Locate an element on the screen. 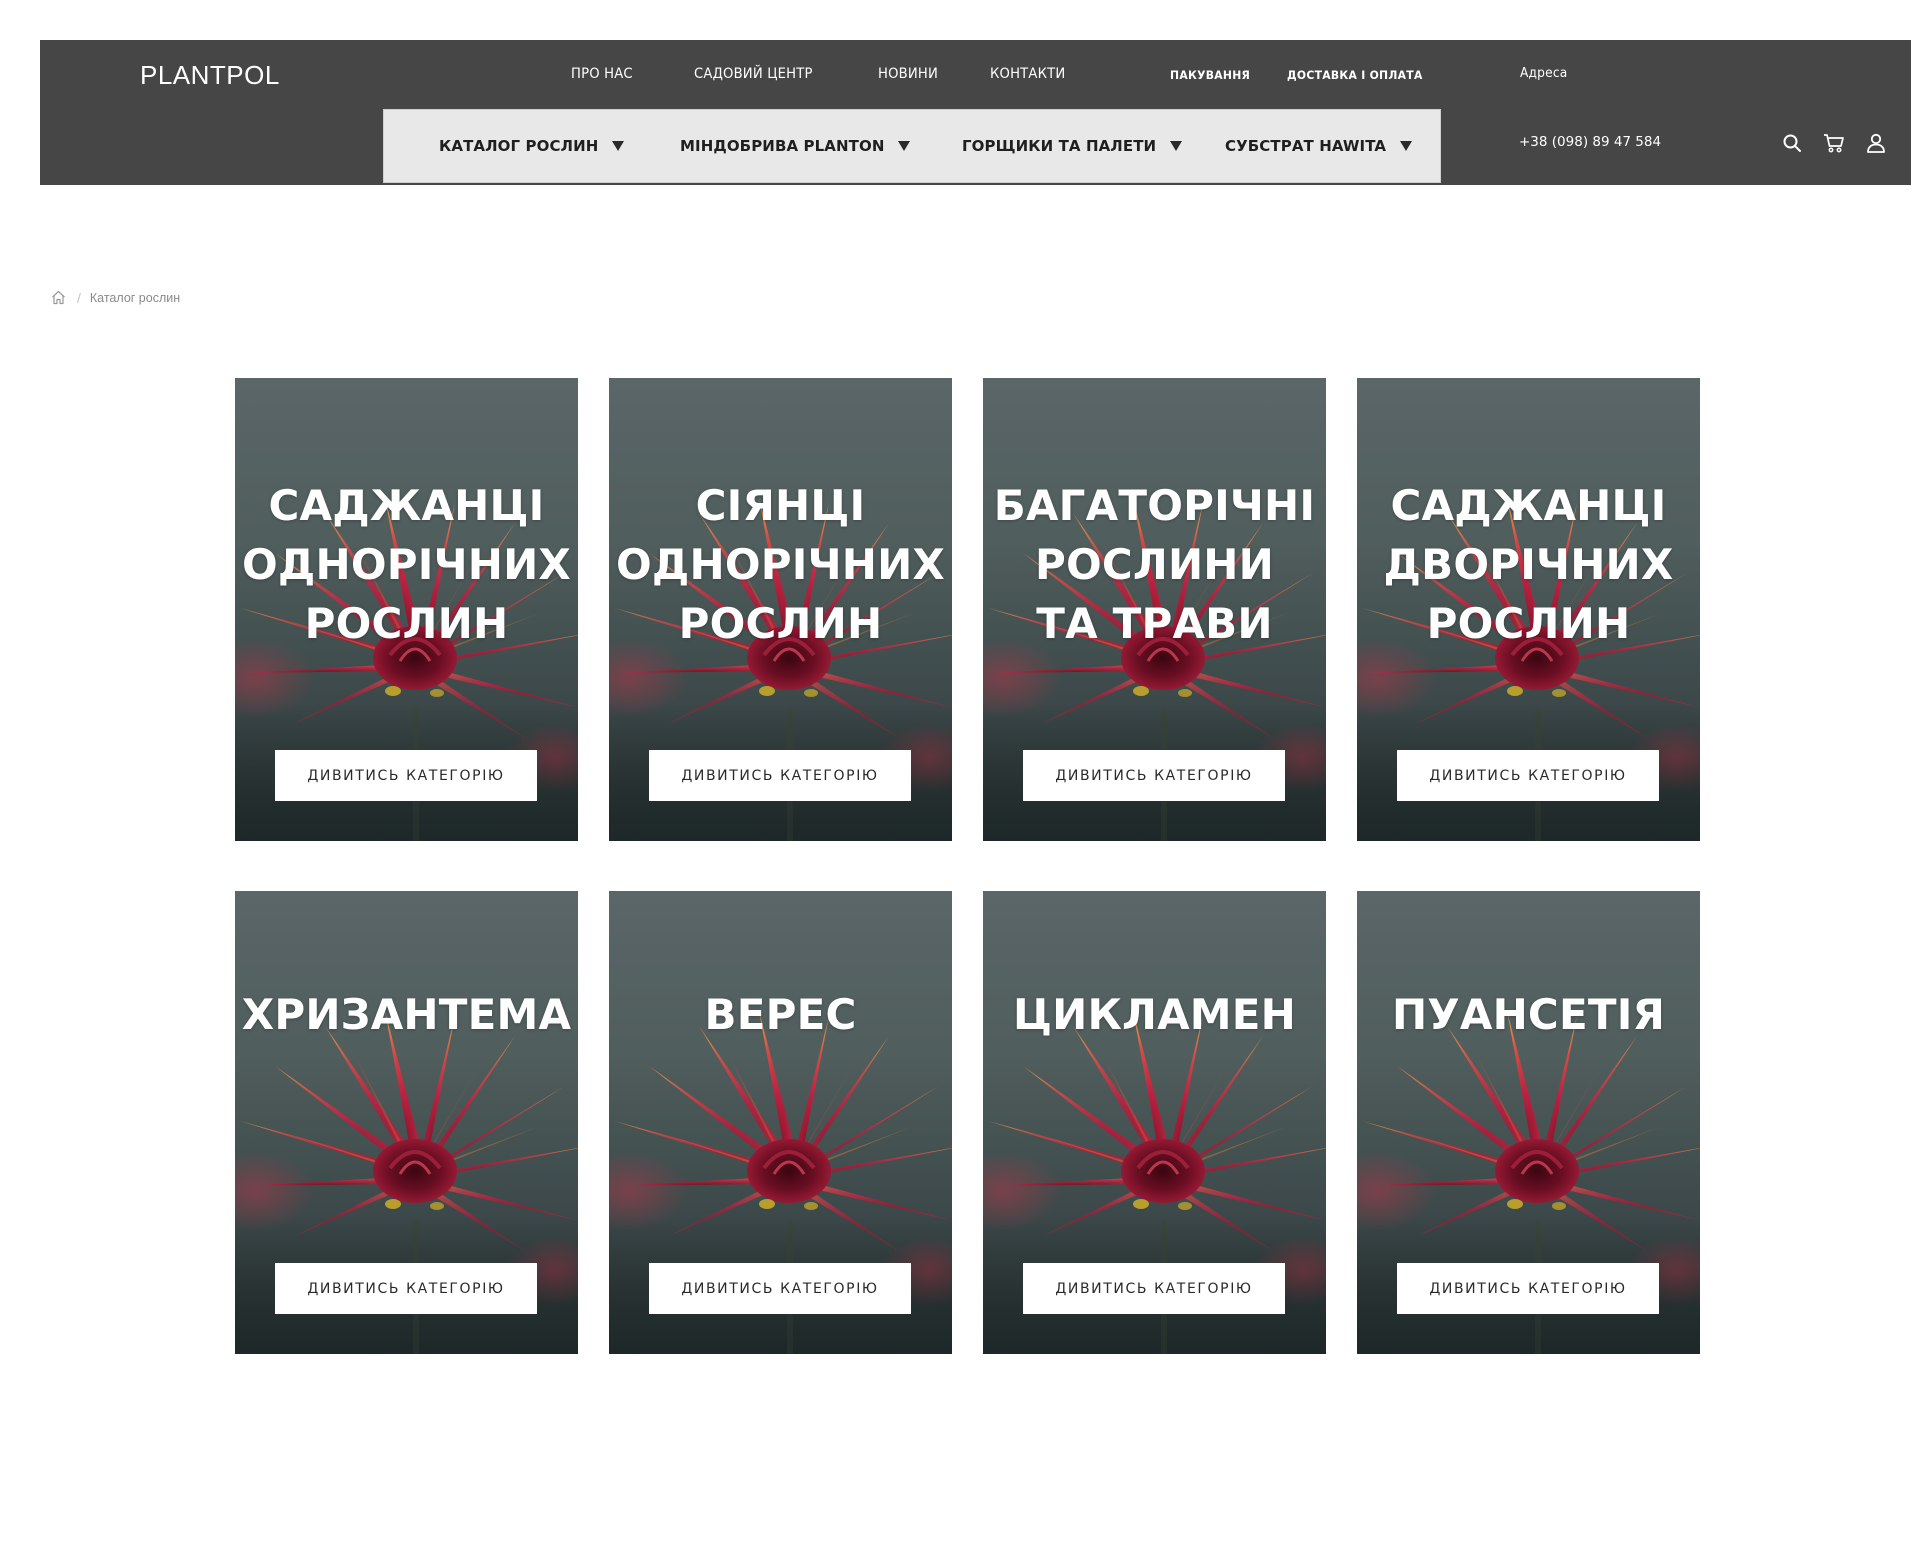 The height and width of the screenshot is (1552, 1920). catalog-menu-pots: ГОРЩИКИ ТА ПАЛЕТИ is located at coordinates (1072, 146).